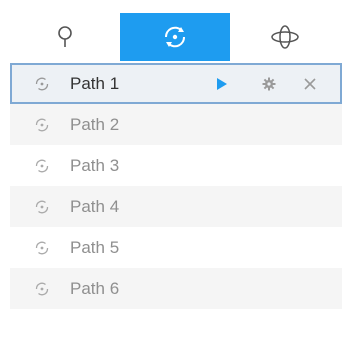 This screenshot has width=352, height=349. What do you see at coordinates (95, 165) in the screenshot?
I see `path-label: Path 3` at bounding box center [95, 165].